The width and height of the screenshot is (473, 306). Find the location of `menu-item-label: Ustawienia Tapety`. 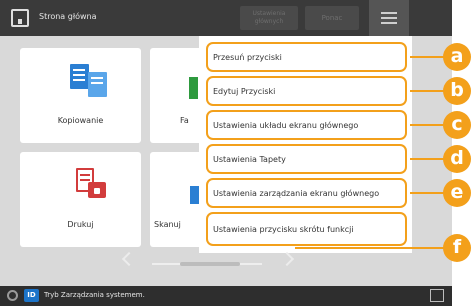

menu-item-label: Ustawienia Tapety is located at coordinates (249, 159).